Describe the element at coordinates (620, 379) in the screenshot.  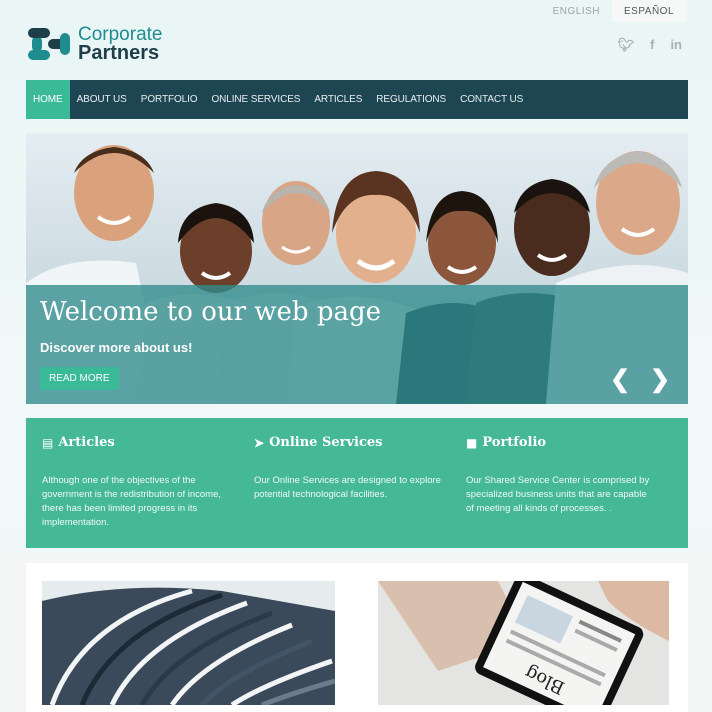
I see `slider-prev-icon: ❮` at that location.